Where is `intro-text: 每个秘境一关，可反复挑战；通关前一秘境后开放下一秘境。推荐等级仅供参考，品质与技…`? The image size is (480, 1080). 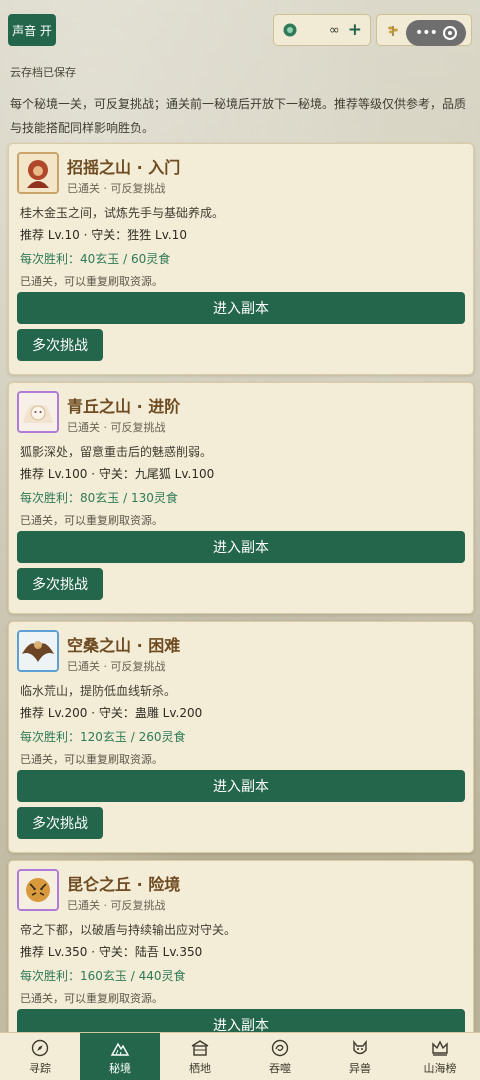 intro-text: 每个秘境一关，可反复挑战；通关前一秘境后开放下一秘境。推荐等级仅供参考，品质与技… is located at coordinates (238, 116).